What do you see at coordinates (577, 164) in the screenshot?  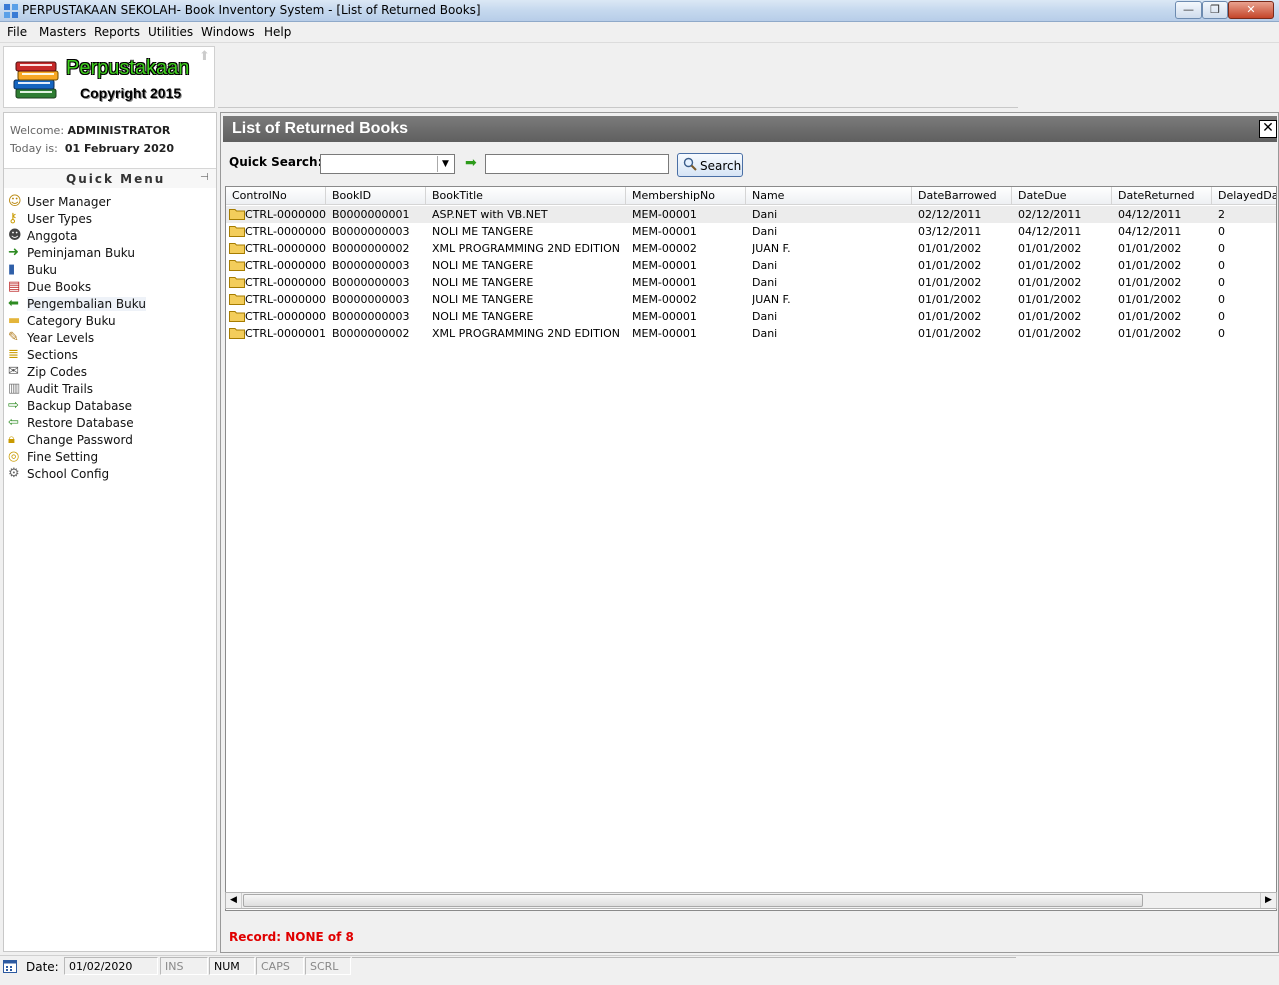 I see `search-input` at bounding box center [577, 164].